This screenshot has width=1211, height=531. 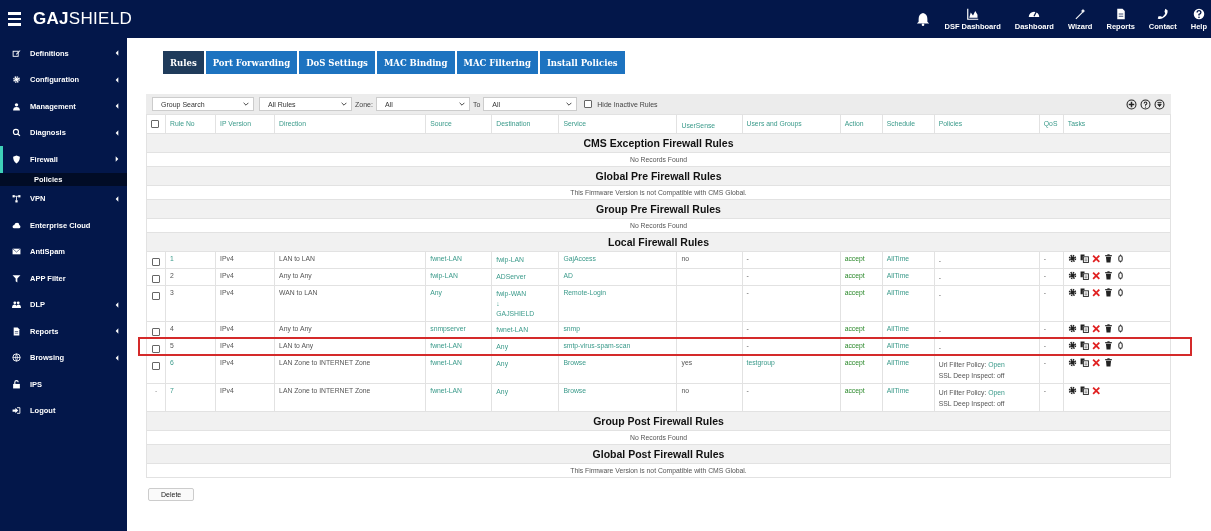 What do you see at coordinates (923, 19) in the screenshot?
I see `bell-icon` at bounding box center [923, 19].